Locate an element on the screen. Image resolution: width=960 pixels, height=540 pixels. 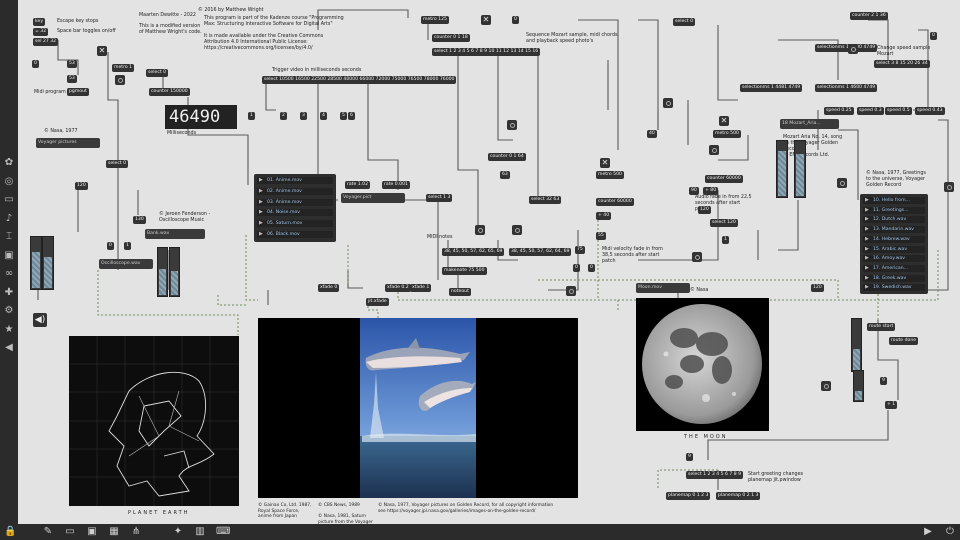
plus-80: + 80 is located at coordinates (711, 191).